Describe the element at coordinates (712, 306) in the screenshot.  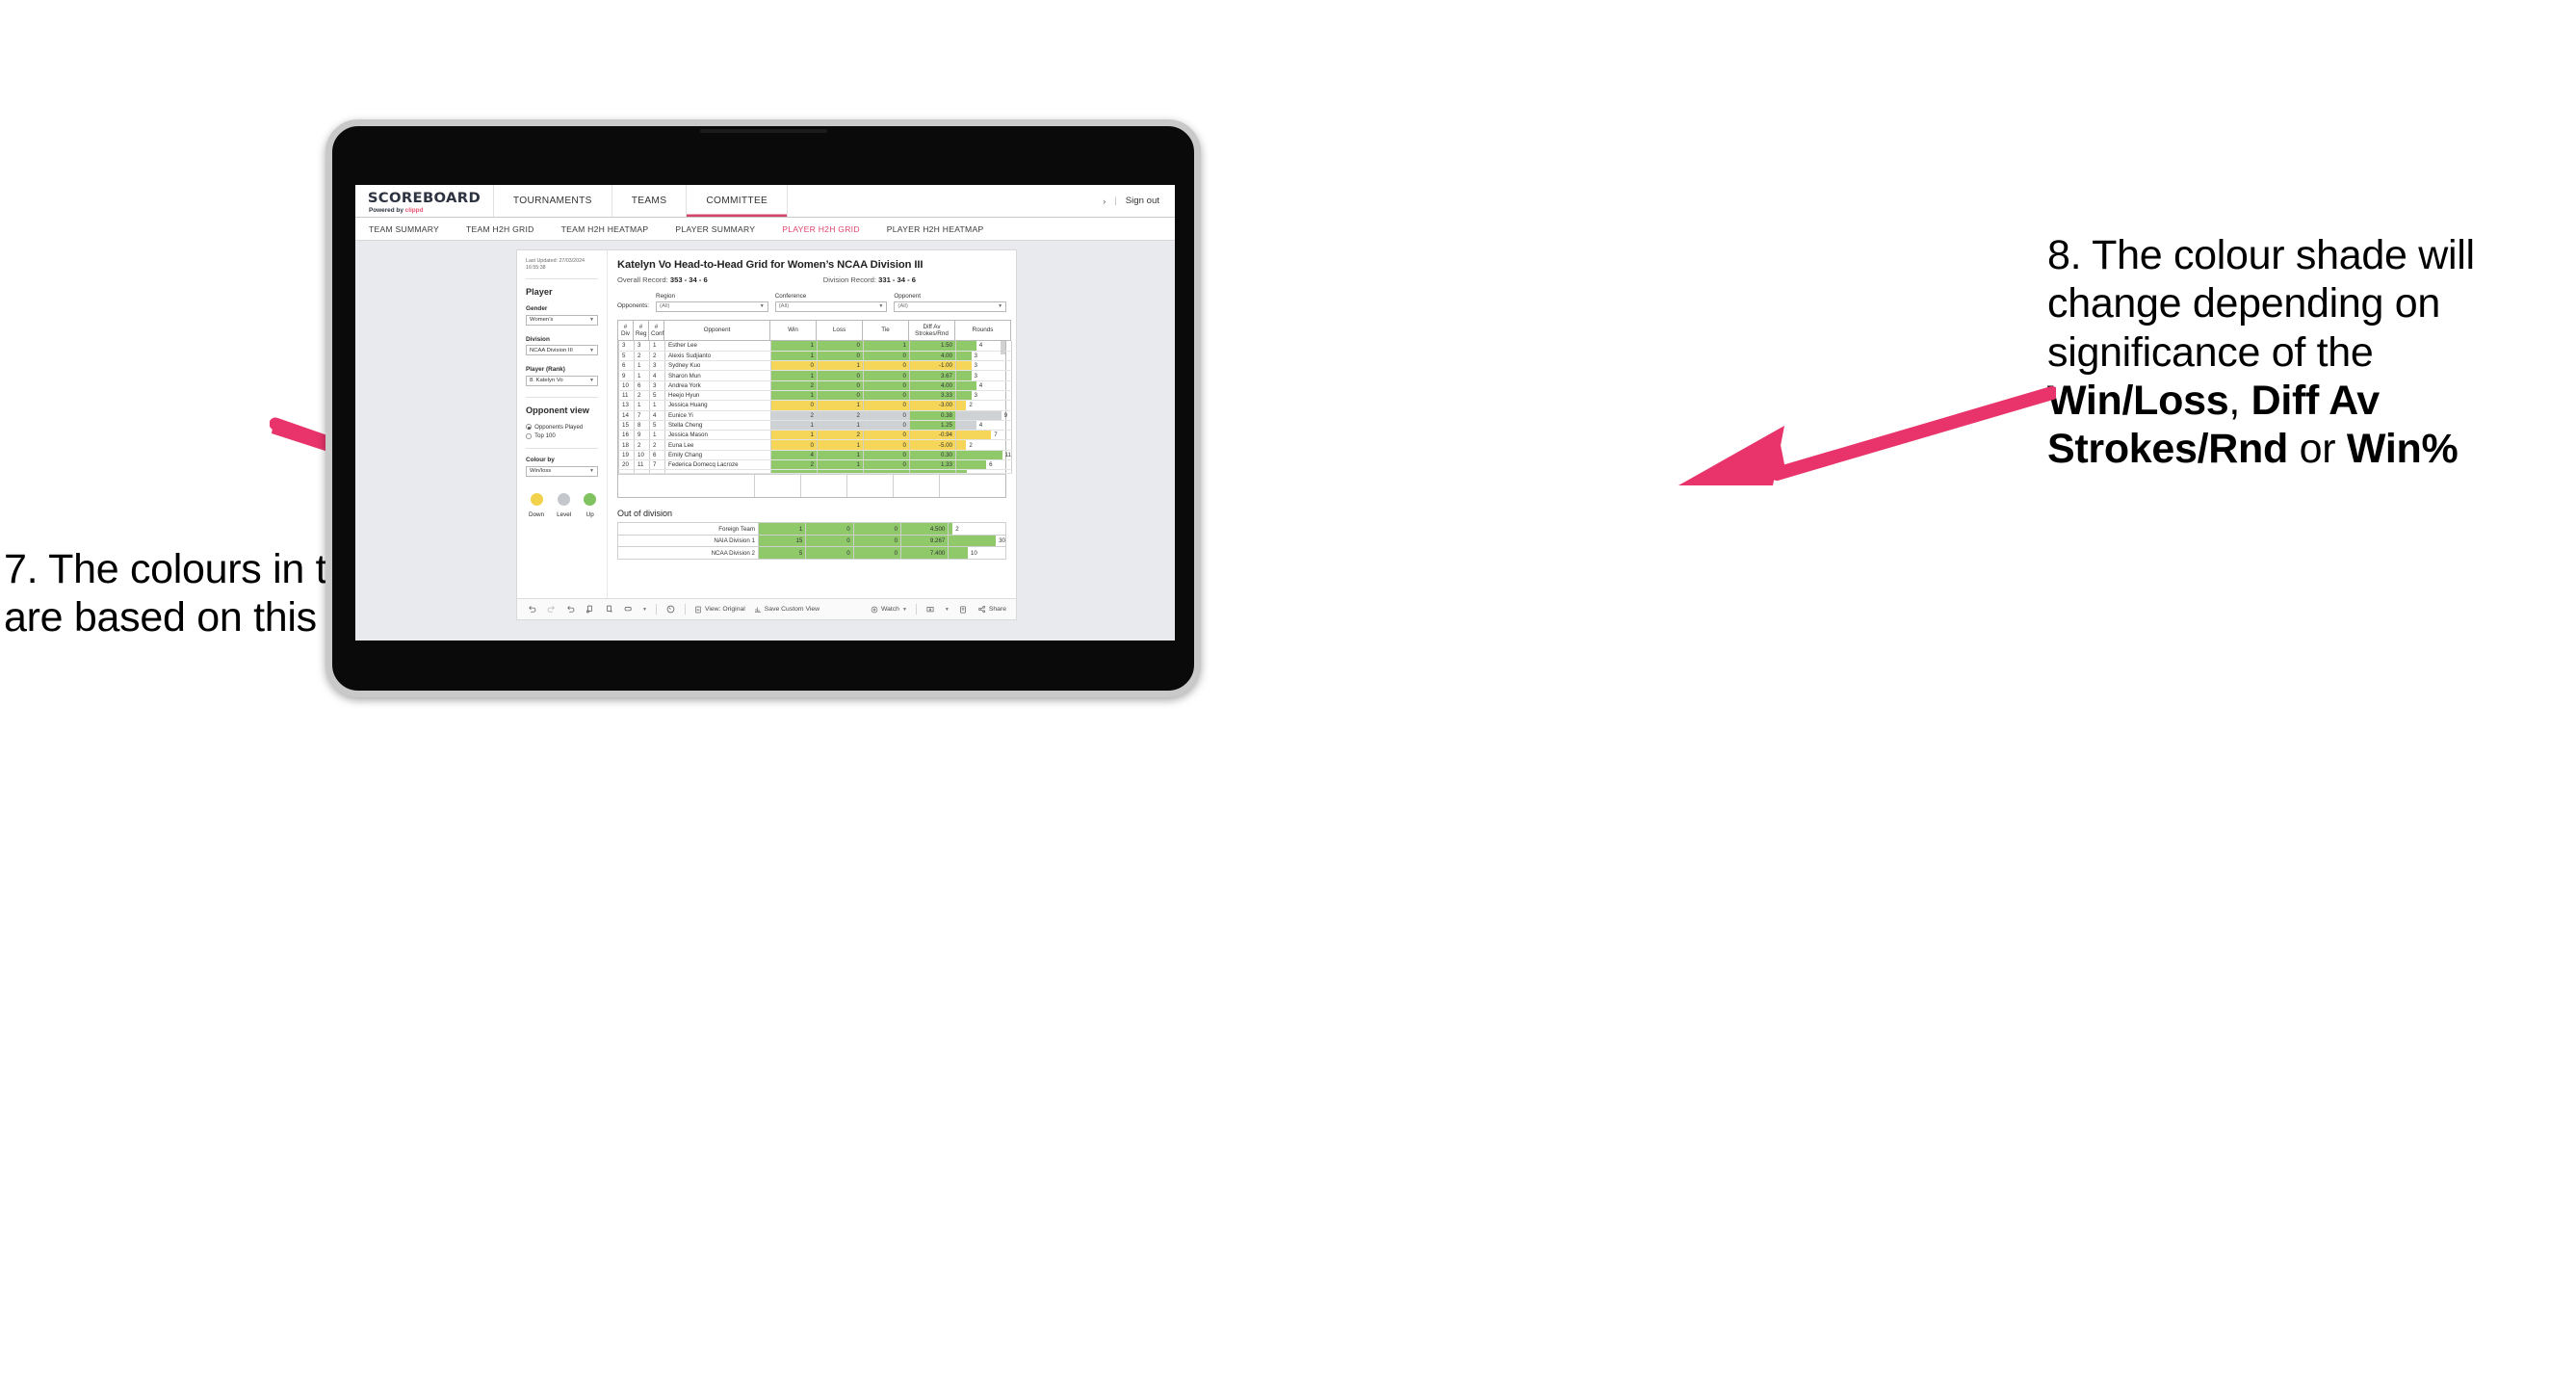
I see `region-filter-select: (All) ▼` at that location.